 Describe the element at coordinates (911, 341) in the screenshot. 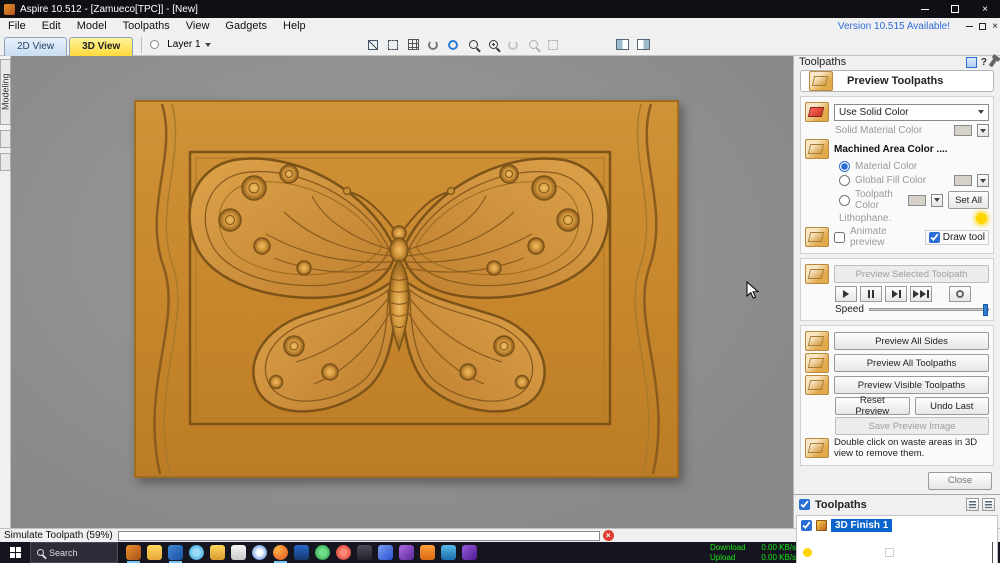

I see `preview-all-sides-button: Preview All Sides` at that location.